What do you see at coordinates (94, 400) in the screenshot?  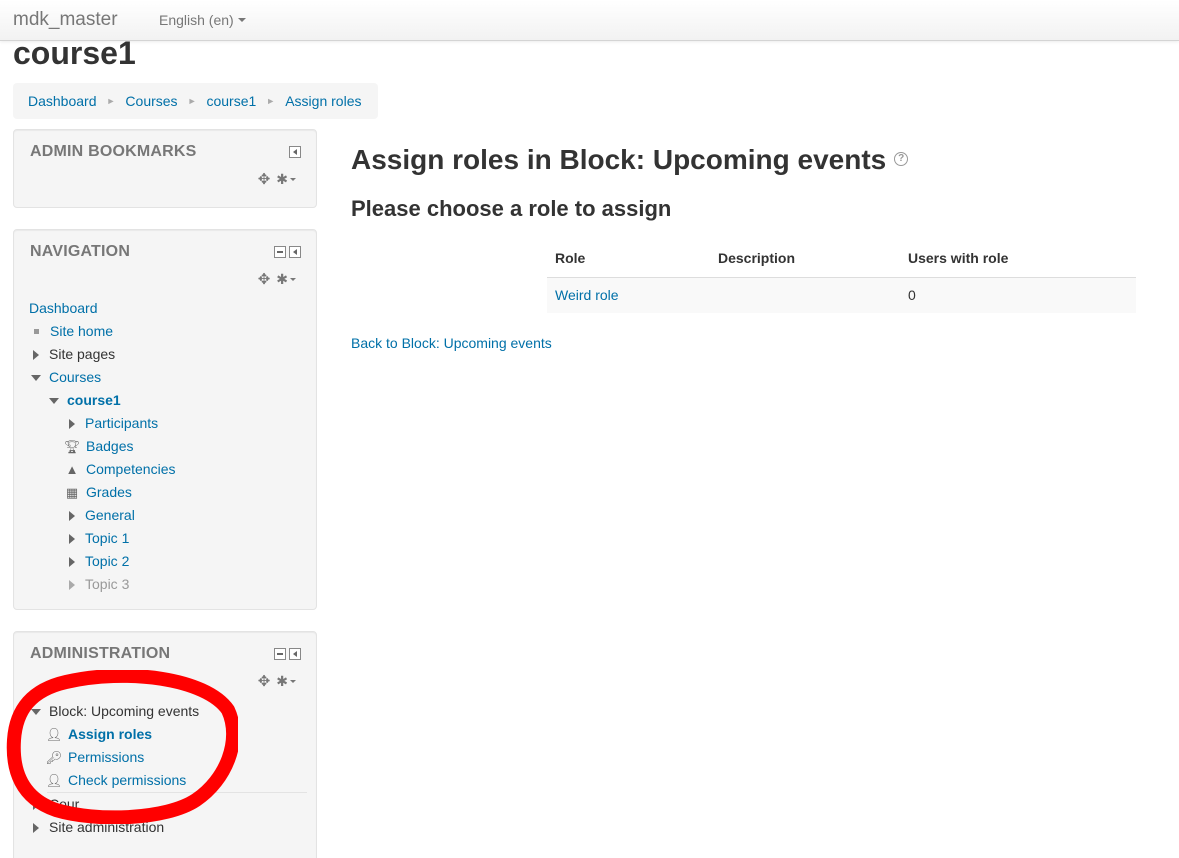 I see `nav-label: course1` at bounding box center [94, 400].